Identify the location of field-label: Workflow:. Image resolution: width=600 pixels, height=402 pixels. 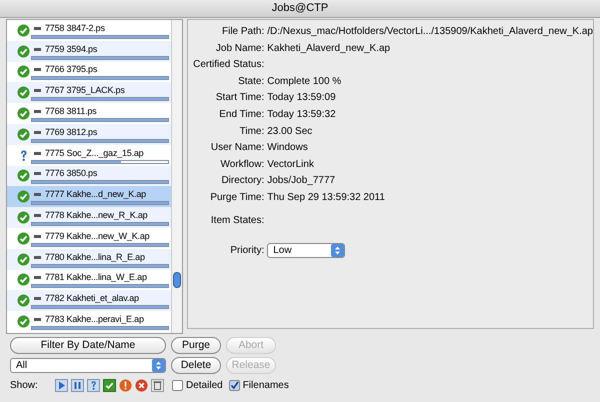
(242, 165).